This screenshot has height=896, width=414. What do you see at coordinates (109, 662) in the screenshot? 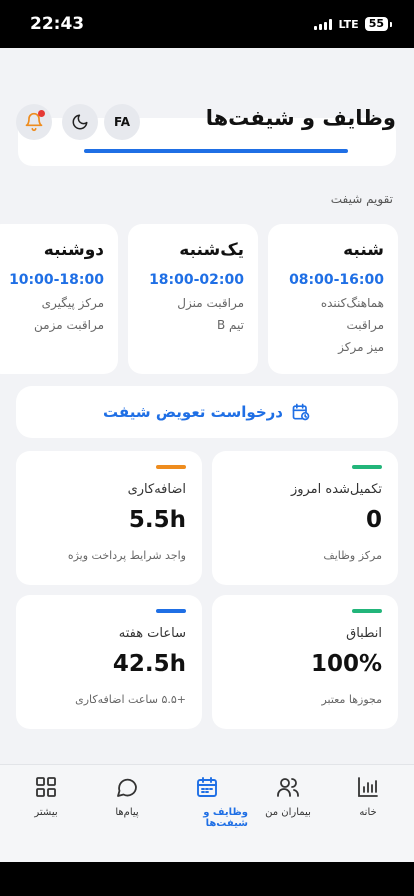
I see `stat-card-week-hours: ساعات هفته 42.5h +۵.۵ ساعت اضافه‌کاری` at bounding box center [109, 662].